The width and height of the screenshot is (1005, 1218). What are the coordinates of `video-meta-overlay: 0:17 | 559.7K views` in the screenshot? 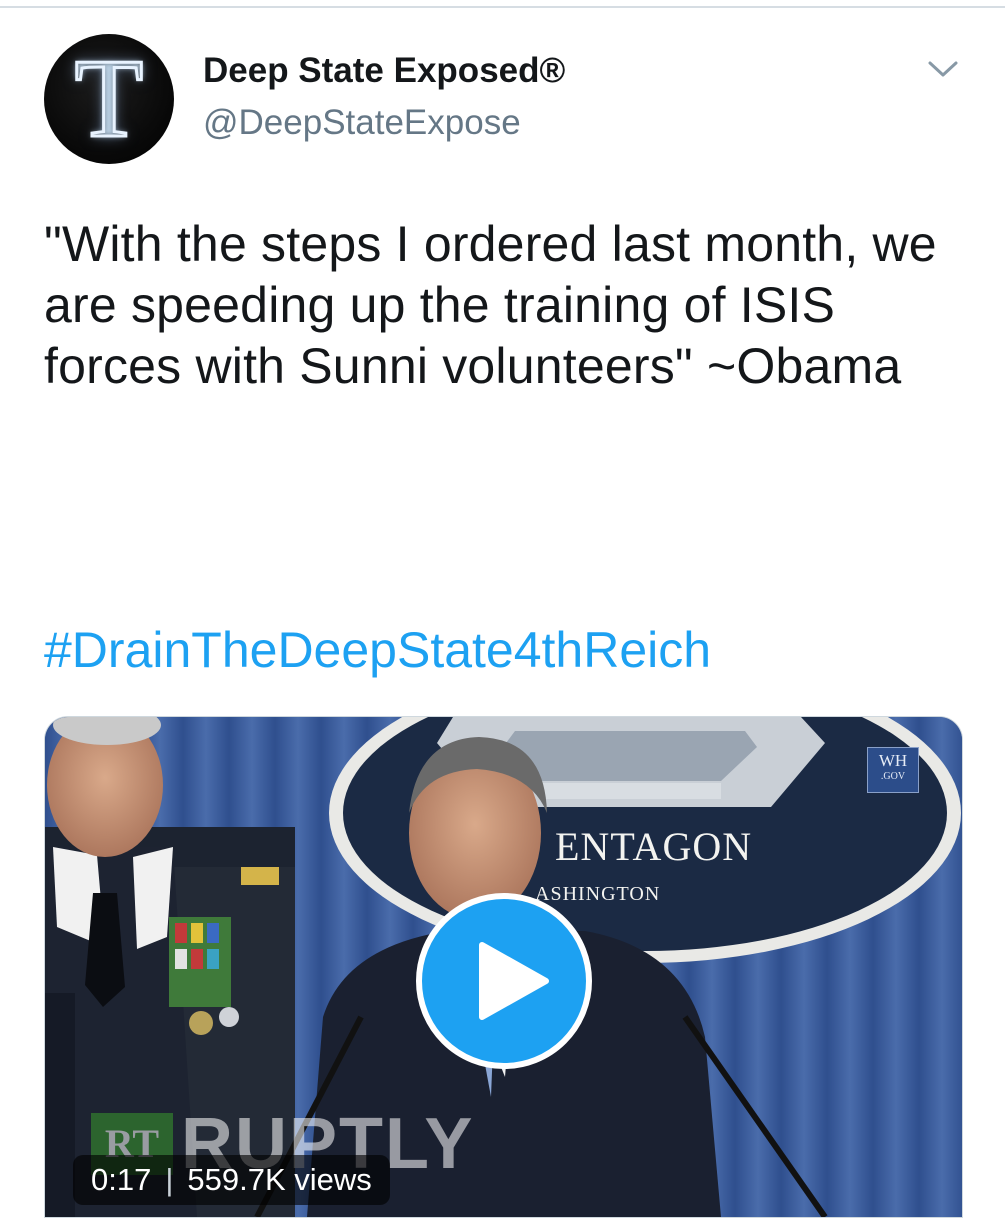 It's located at (231, 1180).